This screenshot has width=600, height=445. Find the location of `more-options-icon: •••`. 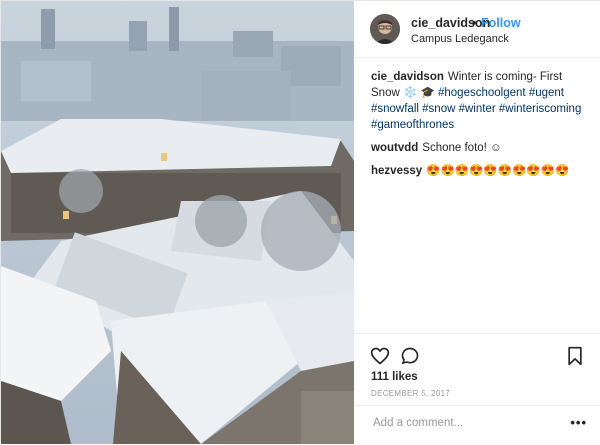

more-options-icon: ••• is located at coordinates (578, 422).